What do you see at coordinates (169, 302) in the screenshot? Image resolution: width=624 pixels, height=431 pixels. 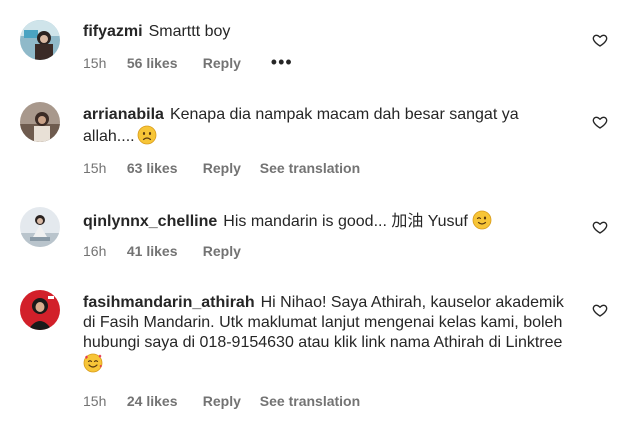 I see `comment-username: fasihmandarin_athirah` at bounding box center [169, 302].